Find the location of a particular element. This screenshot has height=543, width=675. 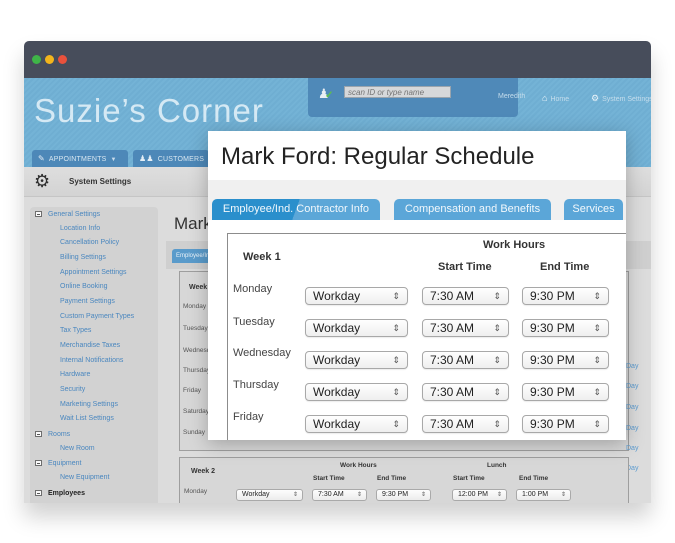

week2-start-time-header: Start Time is located at coordinates (329, 478).